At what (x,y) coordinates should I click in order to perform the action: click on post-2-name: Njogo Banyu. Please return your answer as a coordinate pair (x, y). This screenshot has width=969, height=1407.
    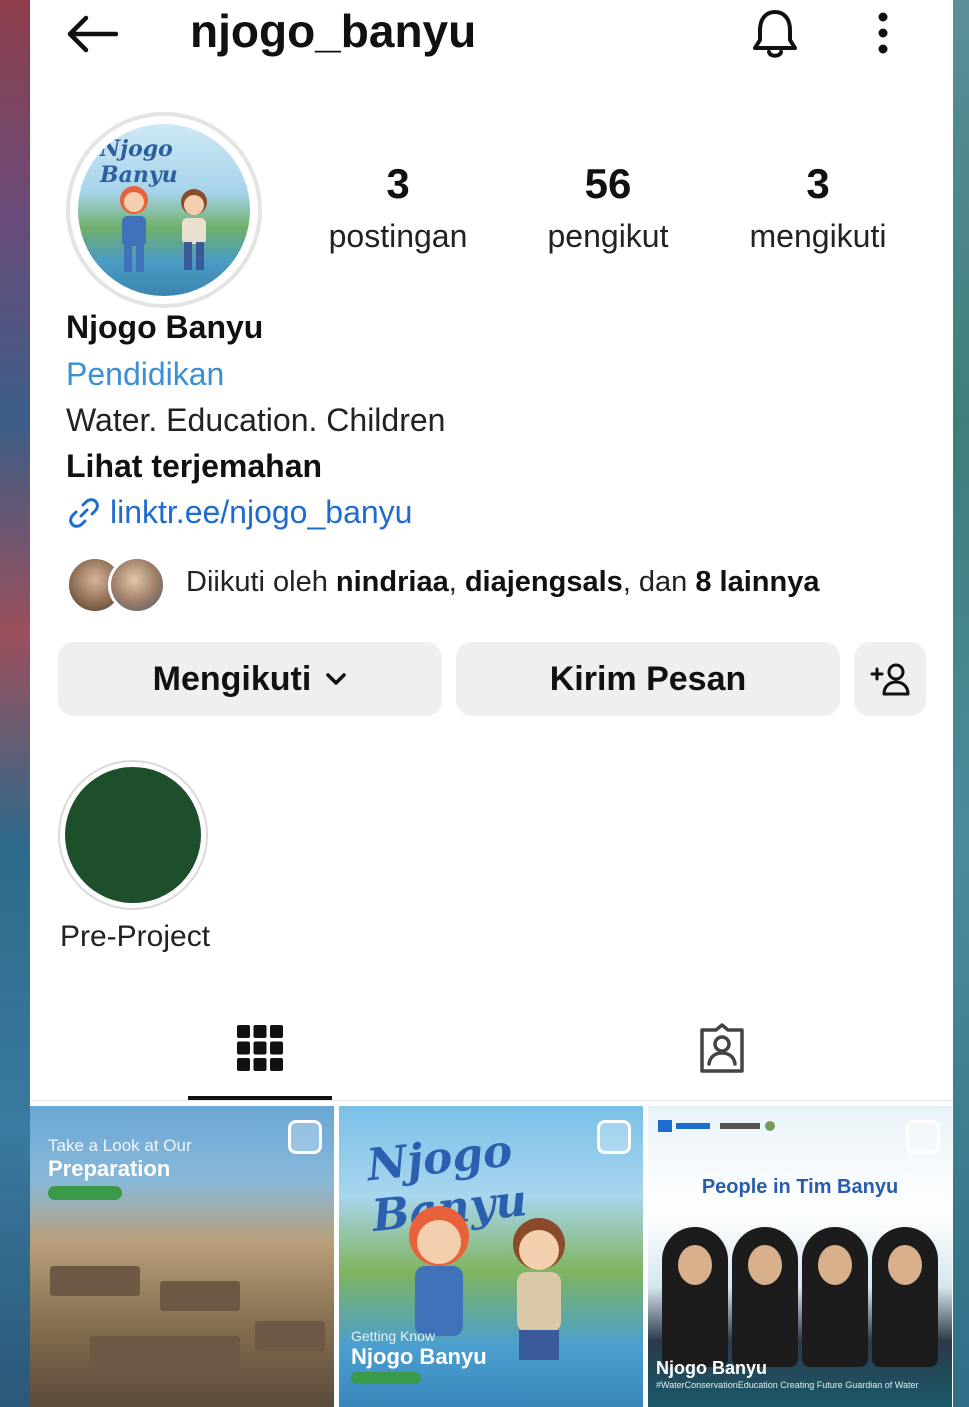
    Looking at the image, I should click on (419, 1356).